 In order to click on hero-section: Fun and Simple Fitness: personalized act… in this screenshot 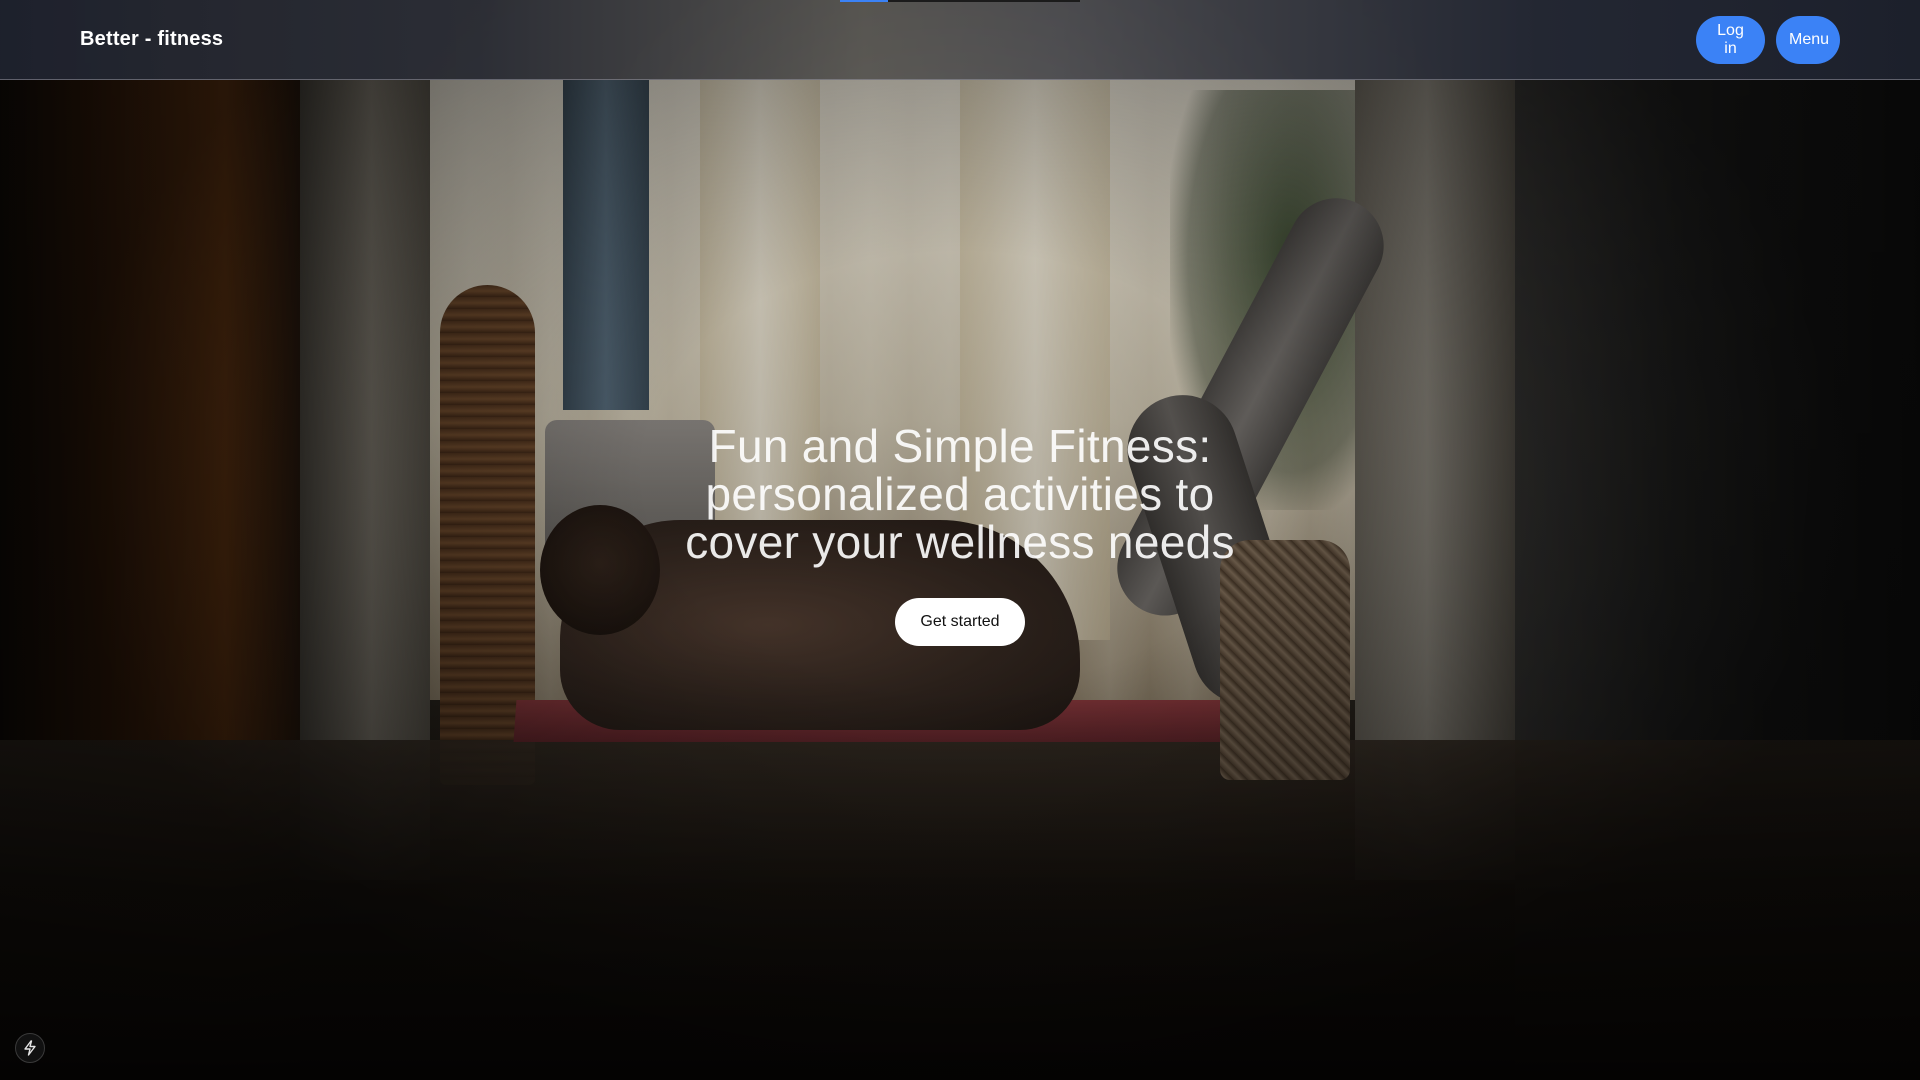, I will do `click(960, 534)`.